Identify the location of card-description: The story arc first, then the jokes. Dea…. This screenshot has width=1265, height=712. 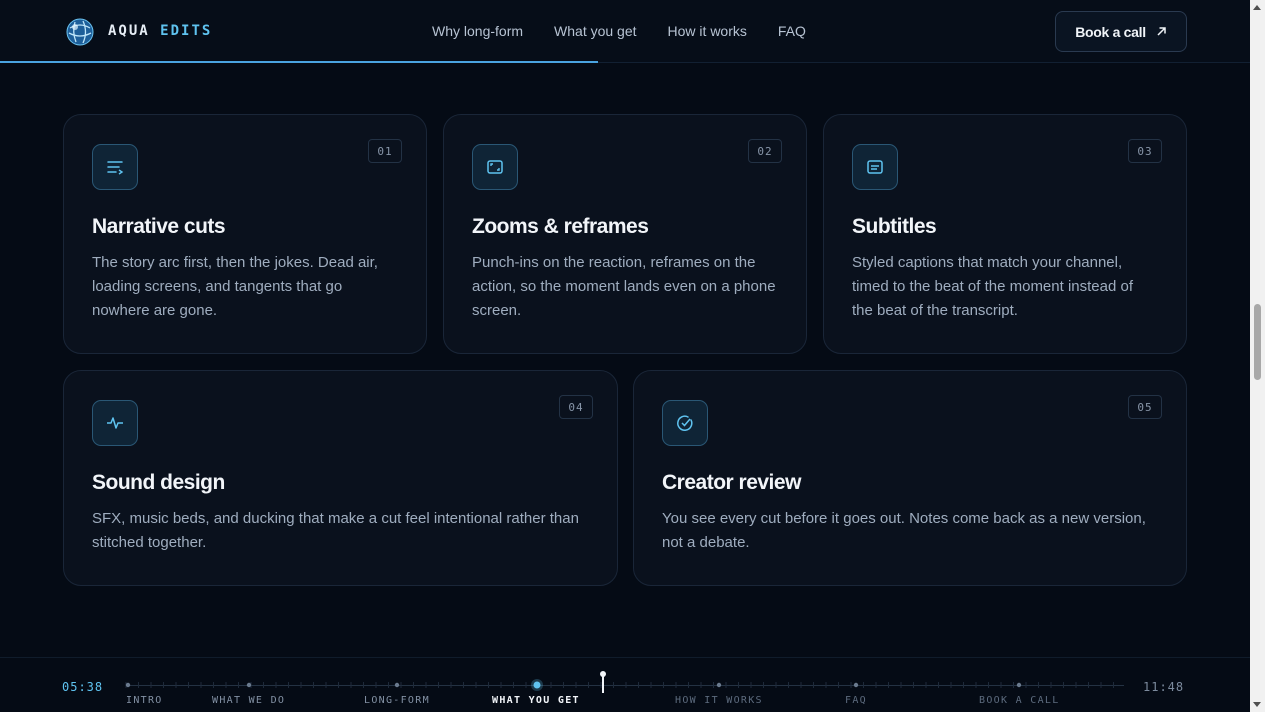
(235, 286).